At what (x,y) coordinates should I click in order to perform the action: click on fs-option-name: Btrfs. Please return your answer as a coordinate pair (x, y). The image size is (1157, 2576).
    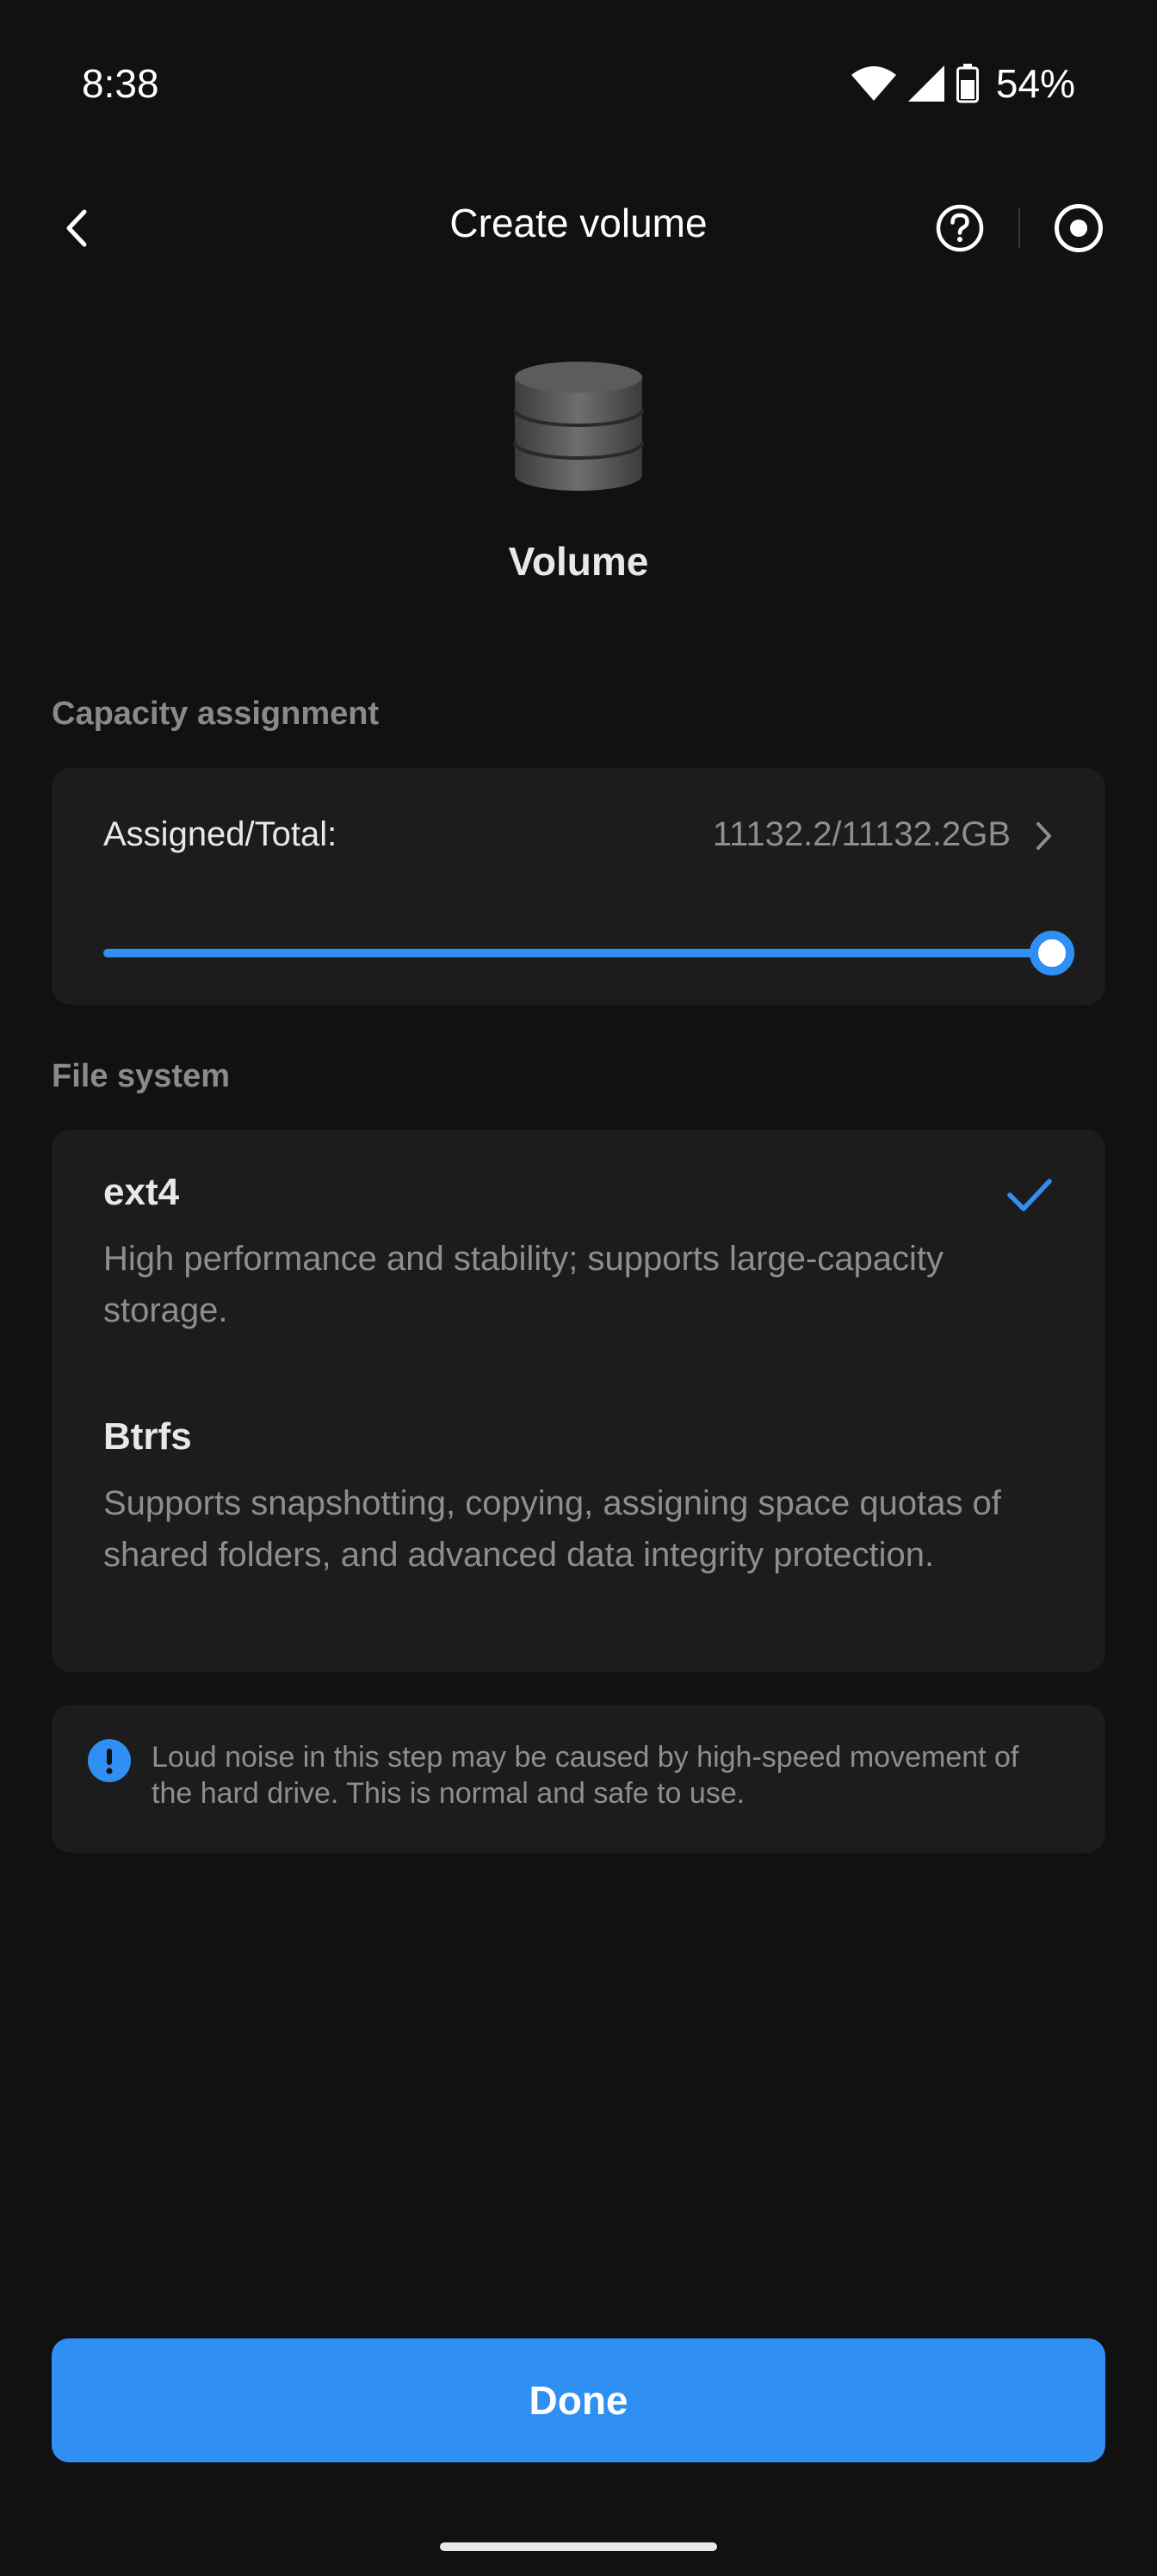
    Looking at the image, I should click on (147, 1436).